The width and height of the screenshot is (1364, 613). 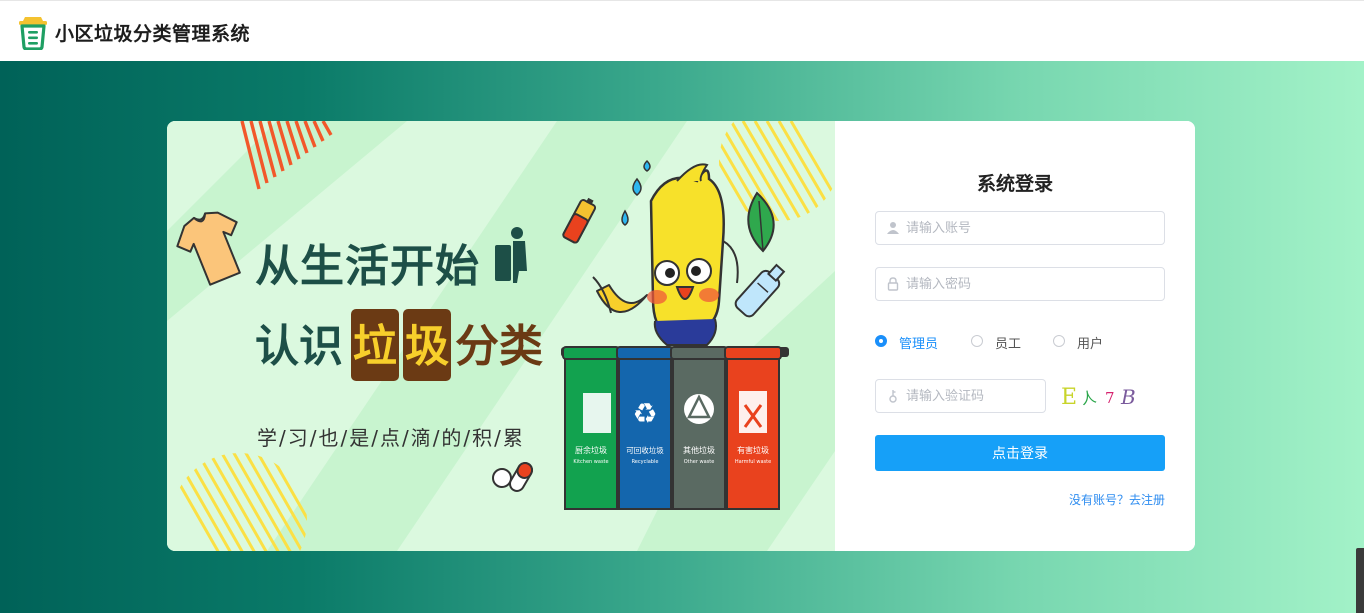 I want to click on headline-line-2-suffix: 分类, so click(x=499, y=346).